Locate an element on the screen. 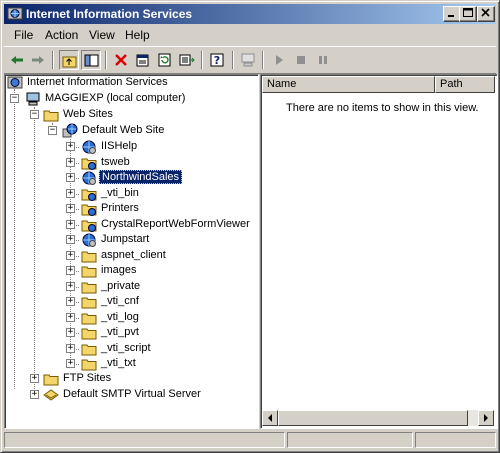  toolbar: ? is located at coordinates (250, 60).